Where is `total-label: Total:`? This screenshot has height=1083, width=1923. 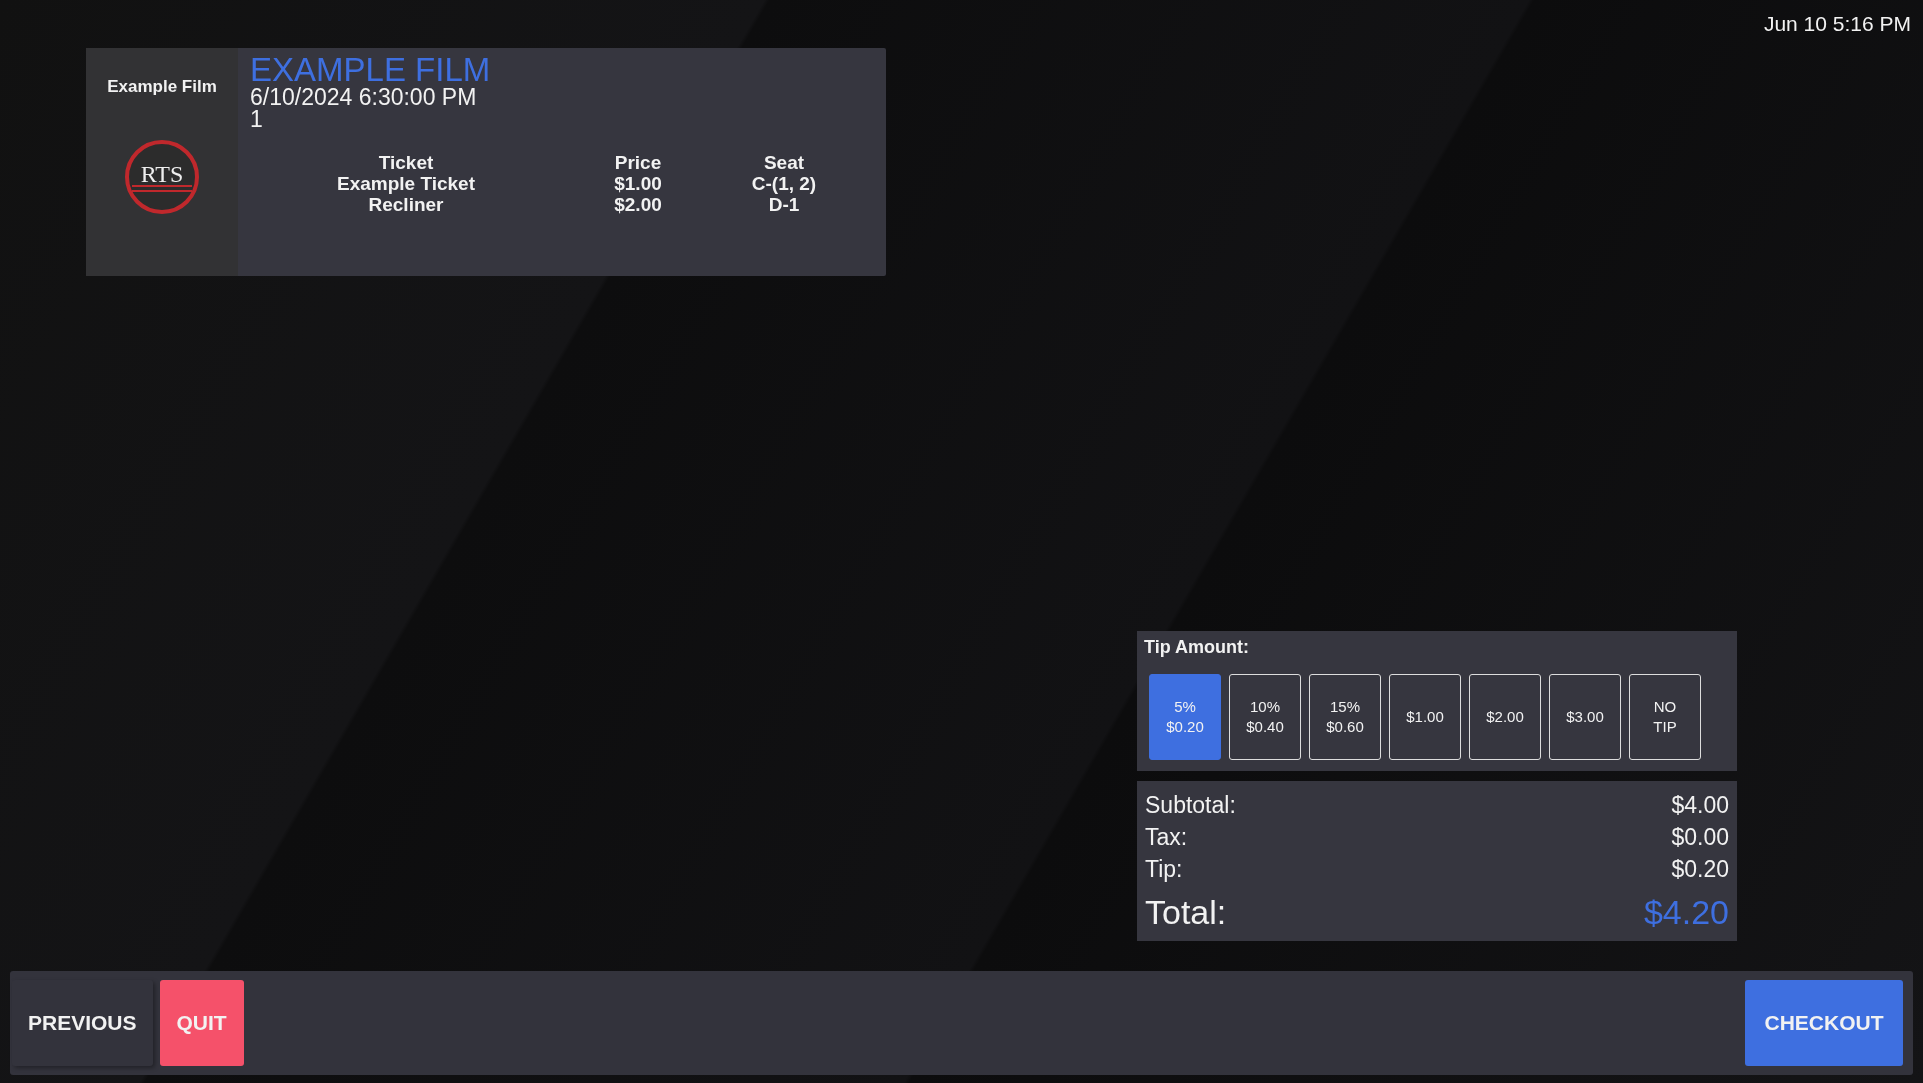
total-label: Total: is located at coordinates (1186, 912).